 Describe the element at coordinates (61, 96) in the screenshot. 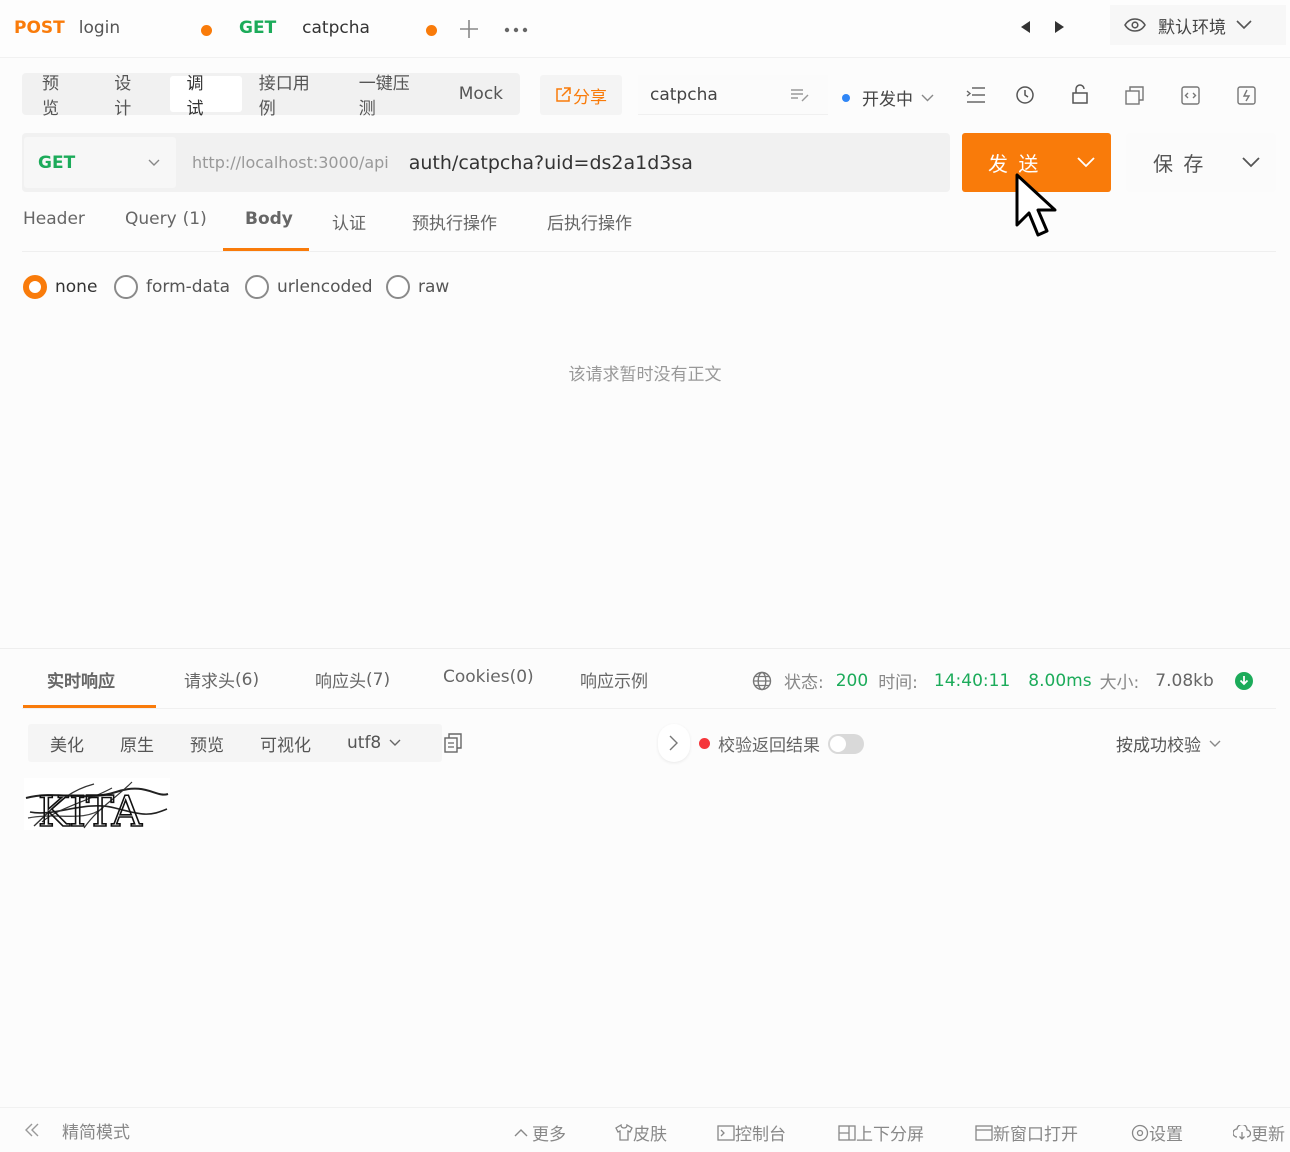

I see `tab-preview: 预 览` at that location.